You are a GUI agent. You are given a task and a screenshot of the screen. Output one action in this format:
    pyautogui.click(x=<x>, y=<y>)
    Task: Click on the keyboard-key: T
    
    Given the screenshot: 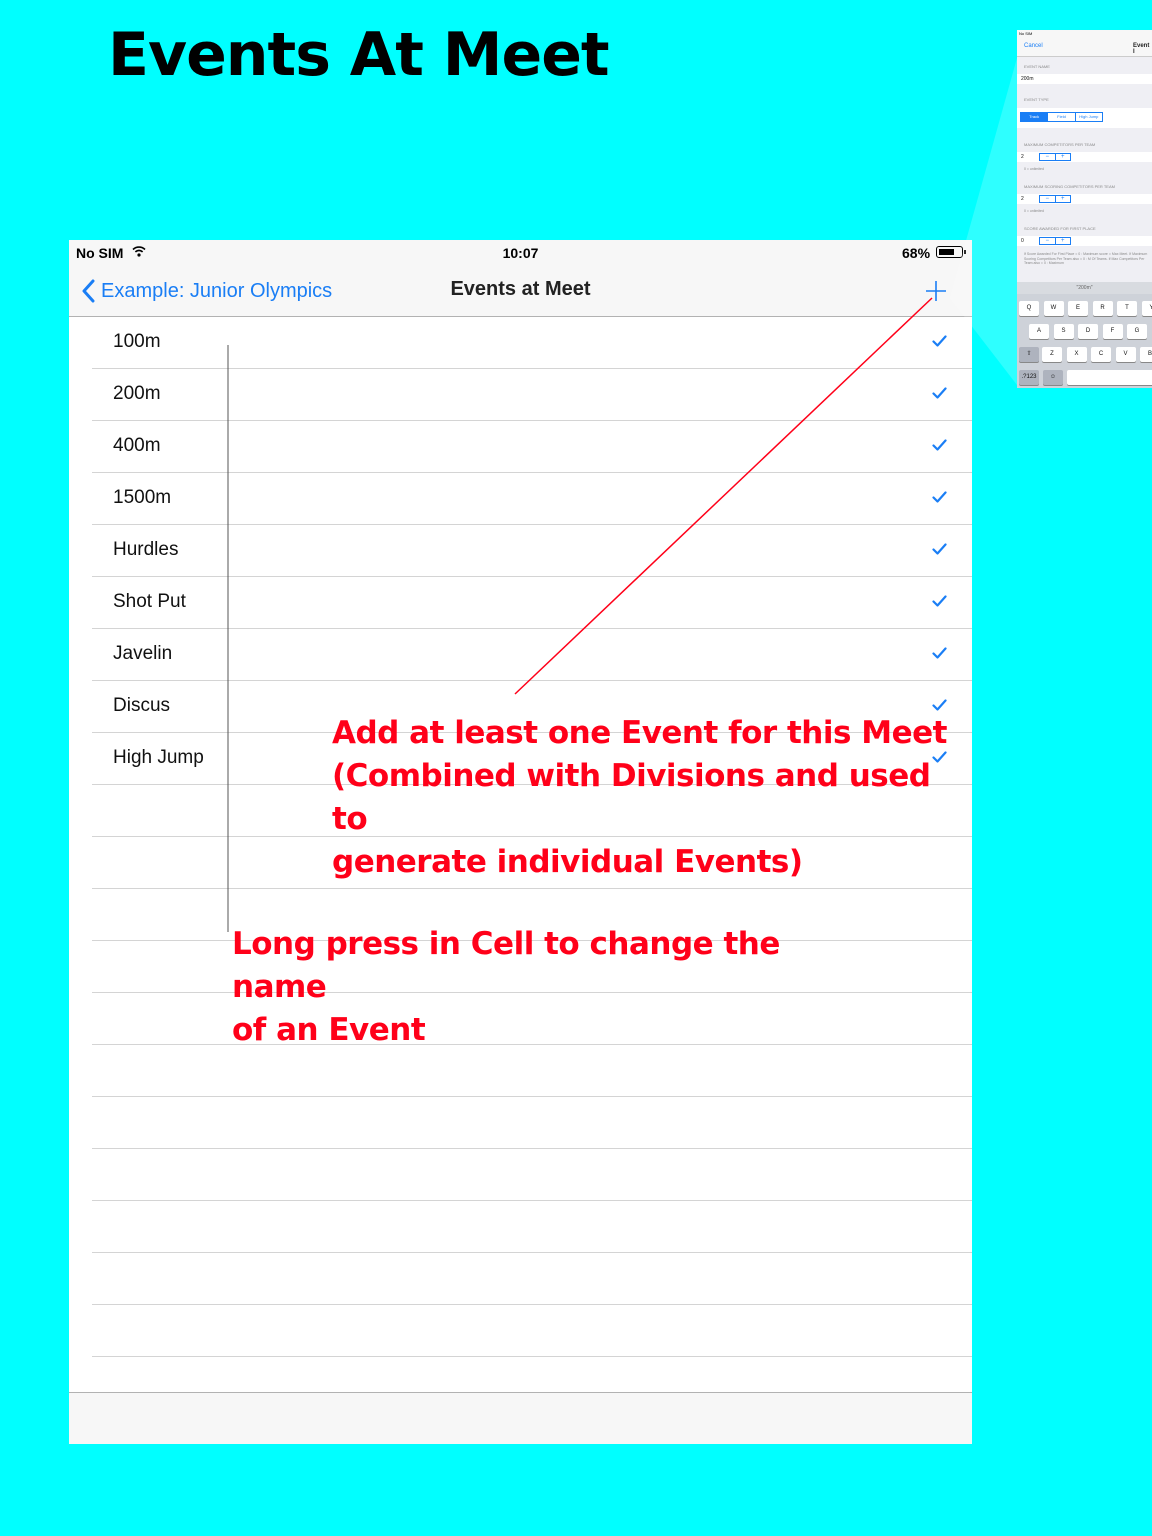 What is the action you would take?
    pyautogui.click(x=1127, y=308)
    